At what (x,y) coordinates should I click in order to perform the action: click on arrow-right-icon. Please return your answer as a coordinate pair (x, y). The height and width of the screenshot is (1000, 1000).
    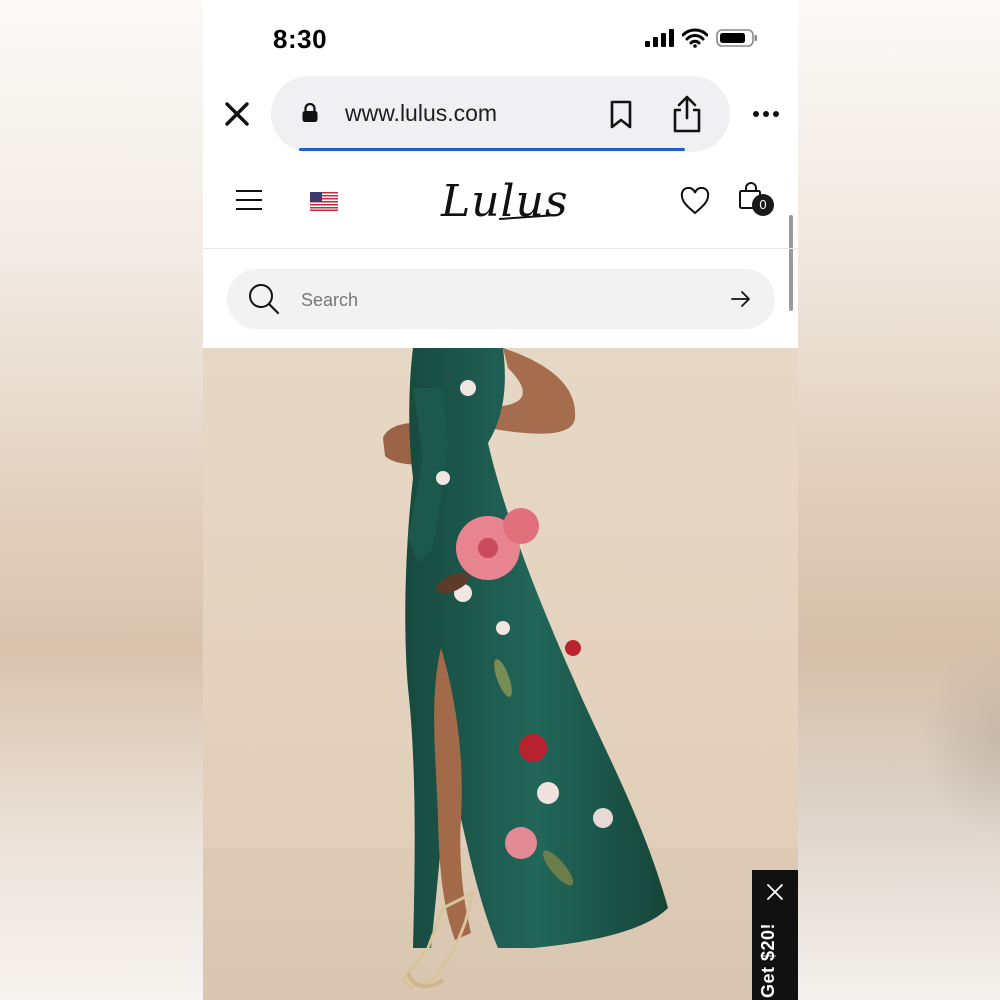
    Looking at the image, I should click on (741, 299).